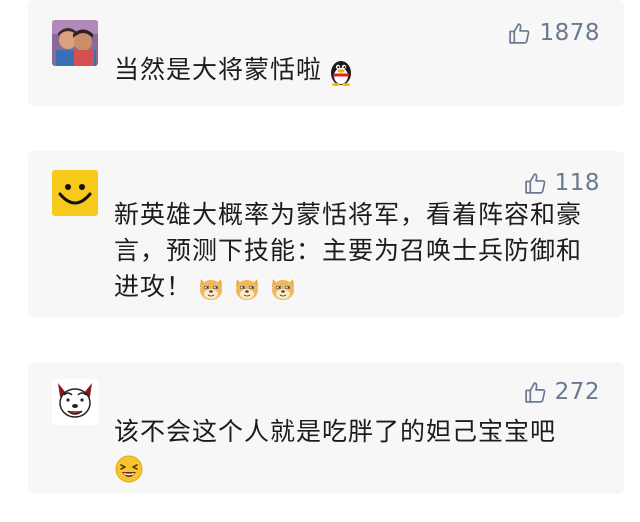 Image resolution: width=640 pixels, height=522 pixels. I want to click on like-count: 272, so click(577, 392).